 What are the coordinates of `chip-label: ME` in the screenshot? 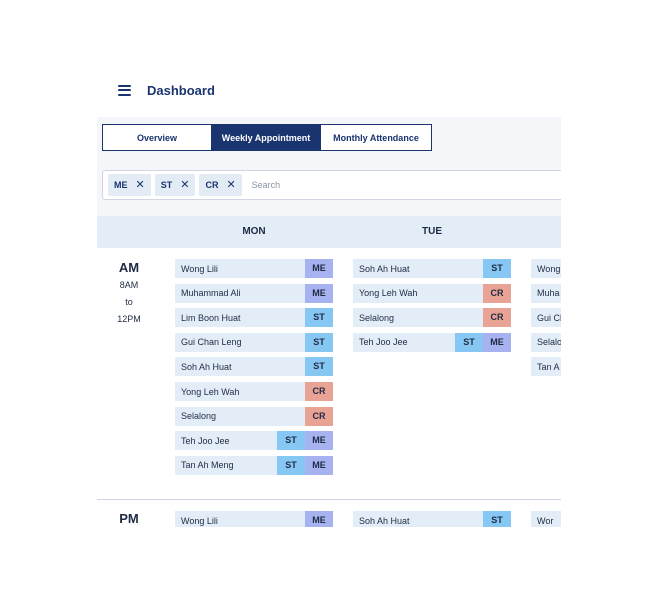 It's located at (121, 185).